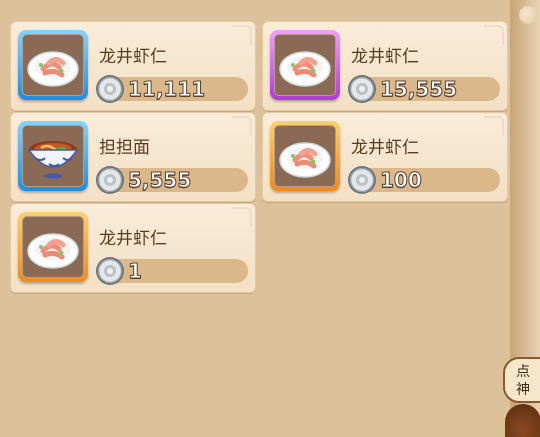 The image size is (540, 437). What do you see at coordinates (135, 271) in the screenshot?
I see `item-price: 1` at bounding box center [135, 271].